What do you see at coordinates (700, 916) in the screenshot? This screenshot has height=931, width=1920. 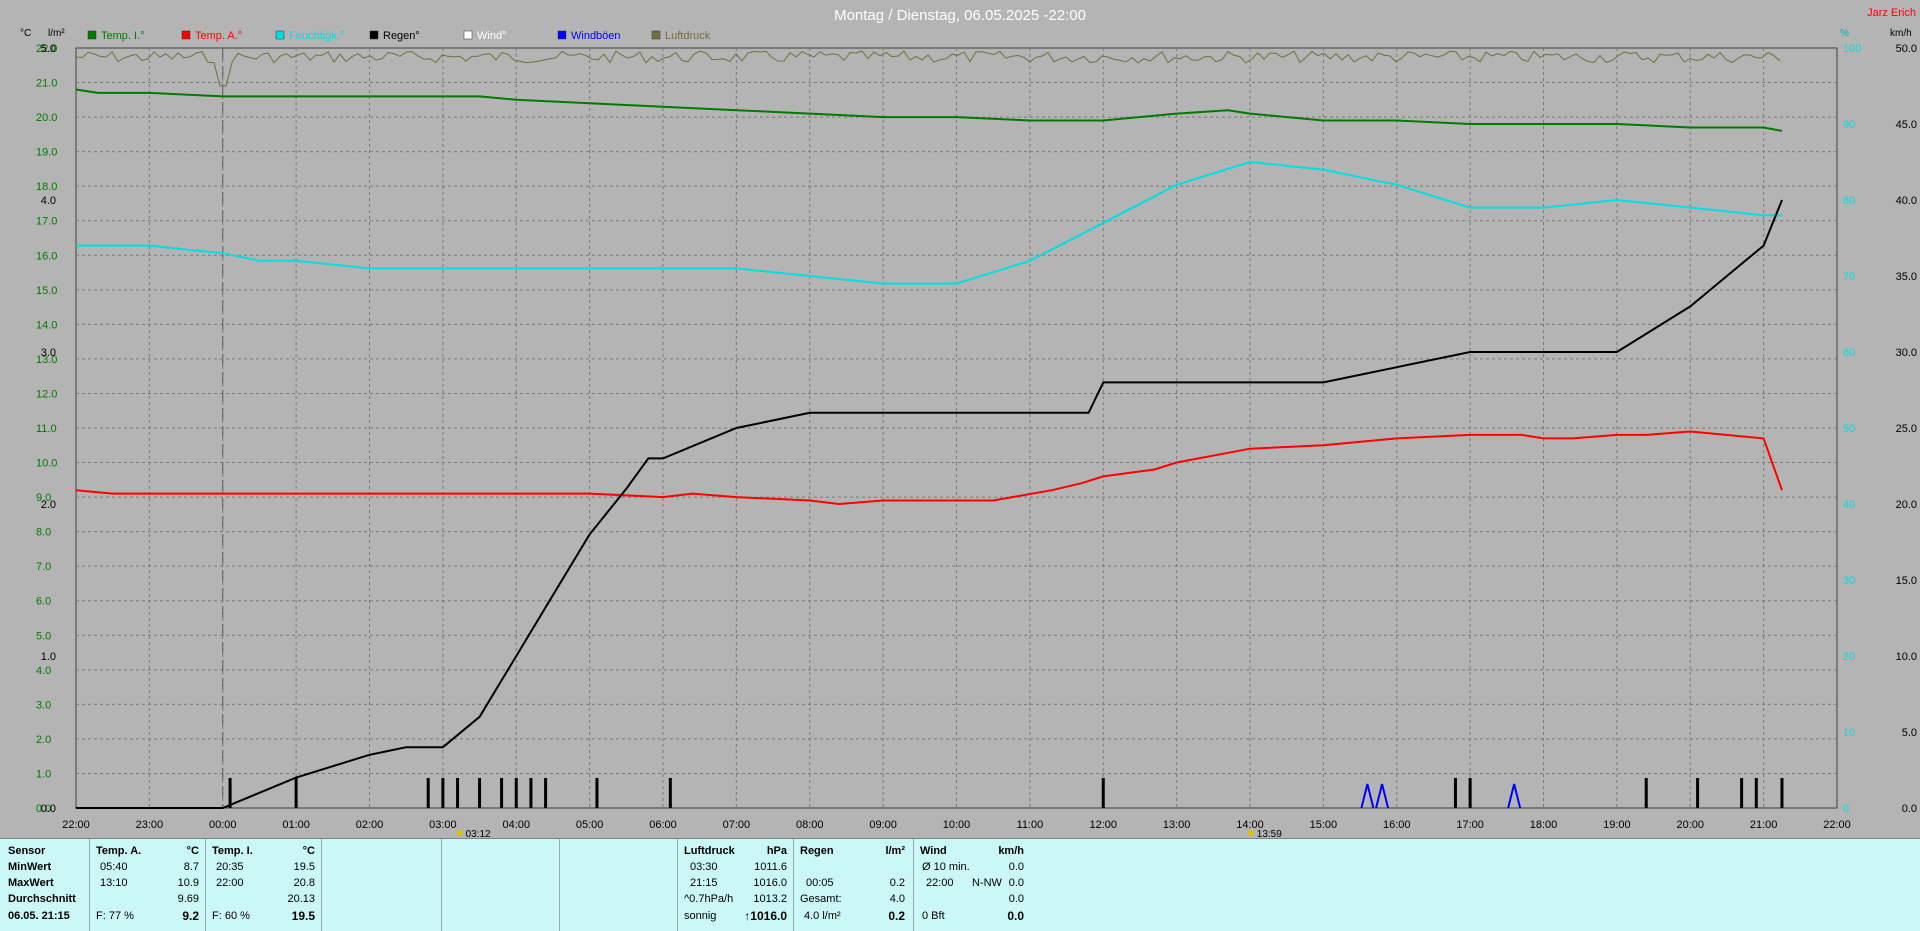 I see `weather-state: sonnig` at bounding box center [700, 916].